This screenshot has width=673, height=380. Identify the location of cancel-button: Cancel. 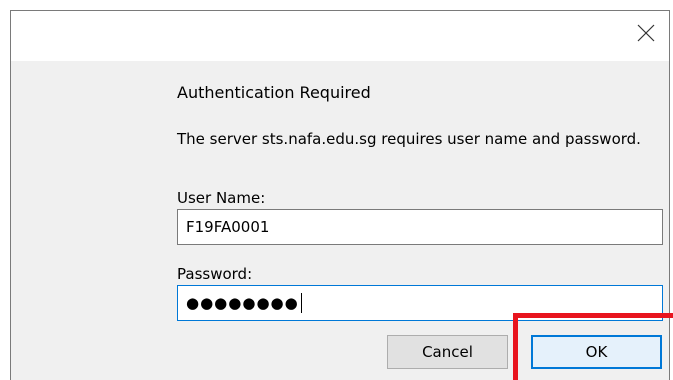
(447, 352).